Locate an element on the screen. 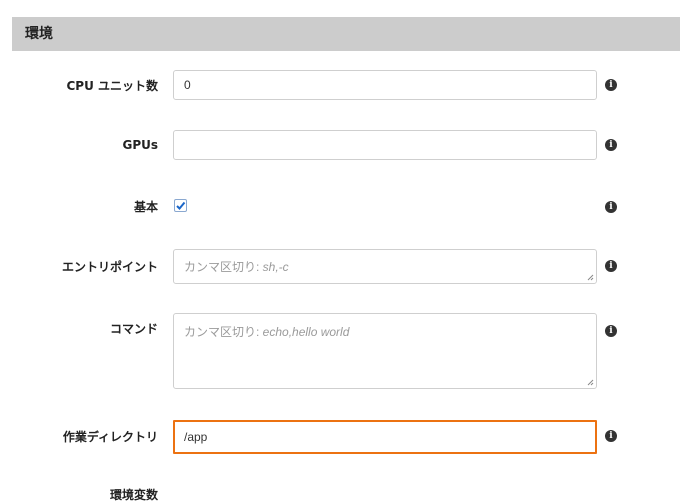 The image size is (680, 503). cpu-units-label: CPU ユニット数 is located at coordinates (112, 86).